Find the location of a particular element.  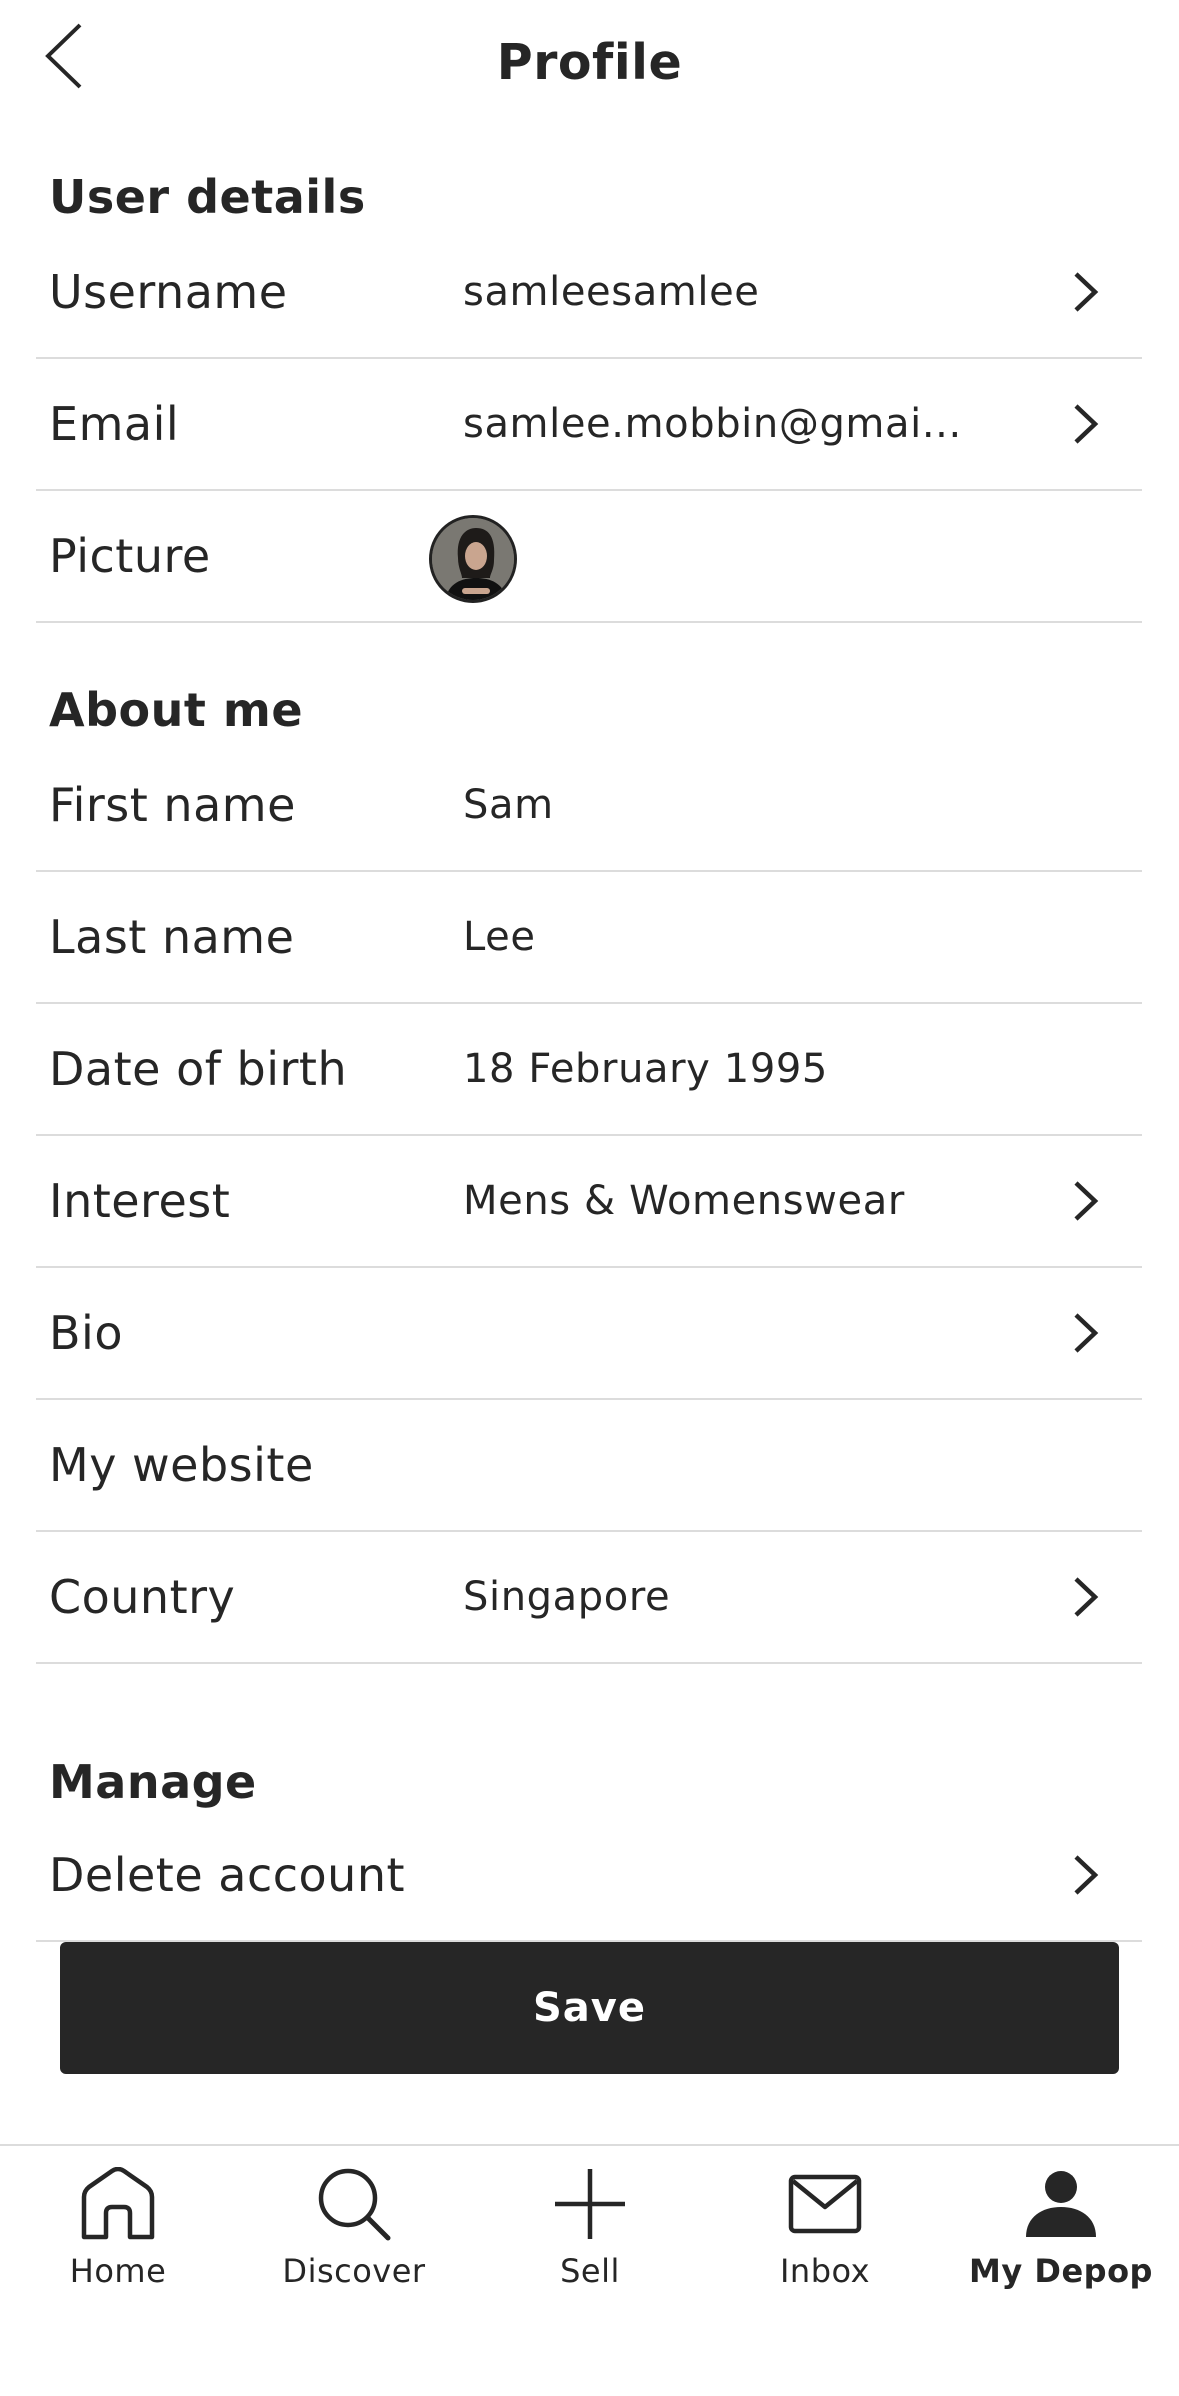

row-date-of-birth: Date of birth 18 February 1995 is located at coordinates (589, 1070).